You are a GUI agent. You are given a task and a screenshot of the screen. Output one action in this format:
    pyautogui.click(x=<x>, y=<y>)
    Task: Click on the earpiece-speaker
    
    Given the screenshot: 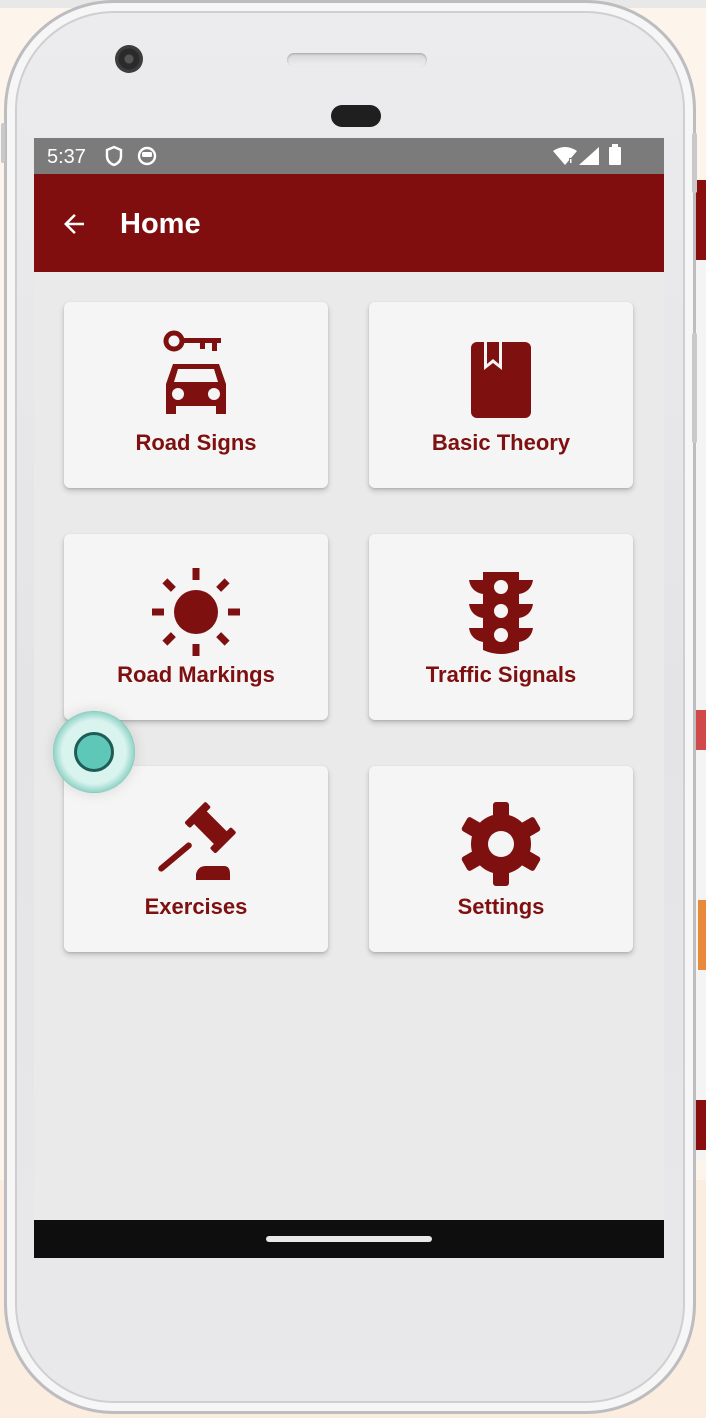 What is the action you would take?
    pyautogui.click(x=357, y=60)
    